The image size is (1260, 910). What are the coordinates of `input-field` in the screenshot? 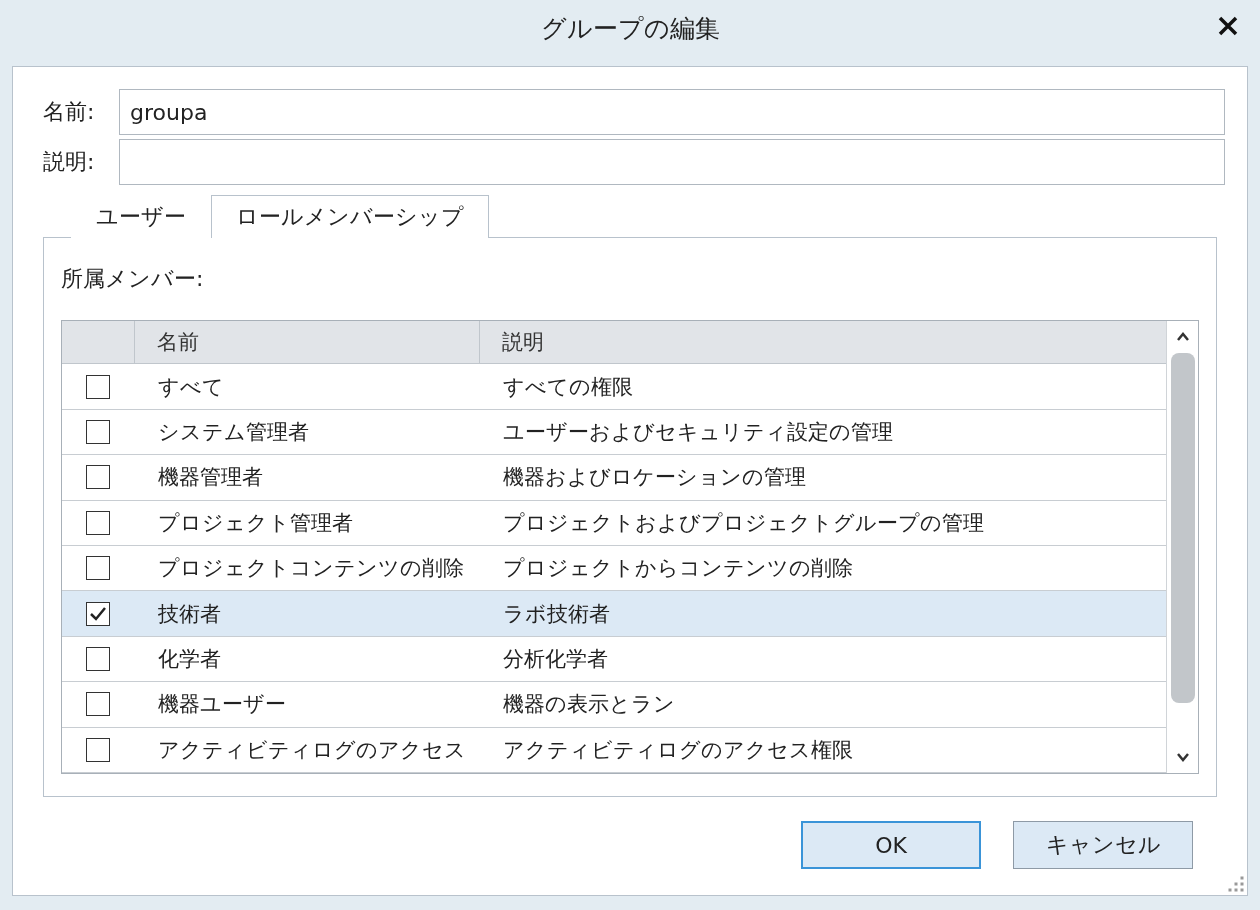 It's located at (672, 162).